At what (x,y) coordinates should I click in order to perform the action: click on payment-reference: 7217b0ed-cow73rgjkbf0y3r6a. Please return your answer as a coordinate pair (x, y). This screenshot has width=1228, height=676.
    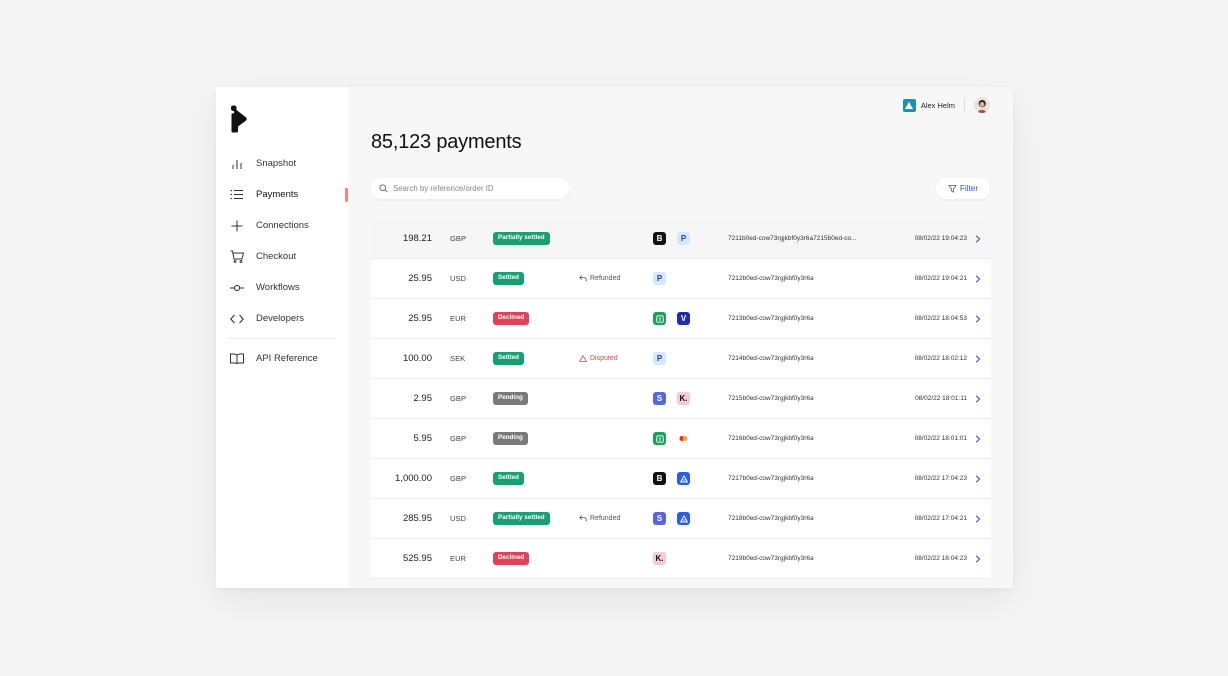
    Looking at the image, I should click on (771, 478).